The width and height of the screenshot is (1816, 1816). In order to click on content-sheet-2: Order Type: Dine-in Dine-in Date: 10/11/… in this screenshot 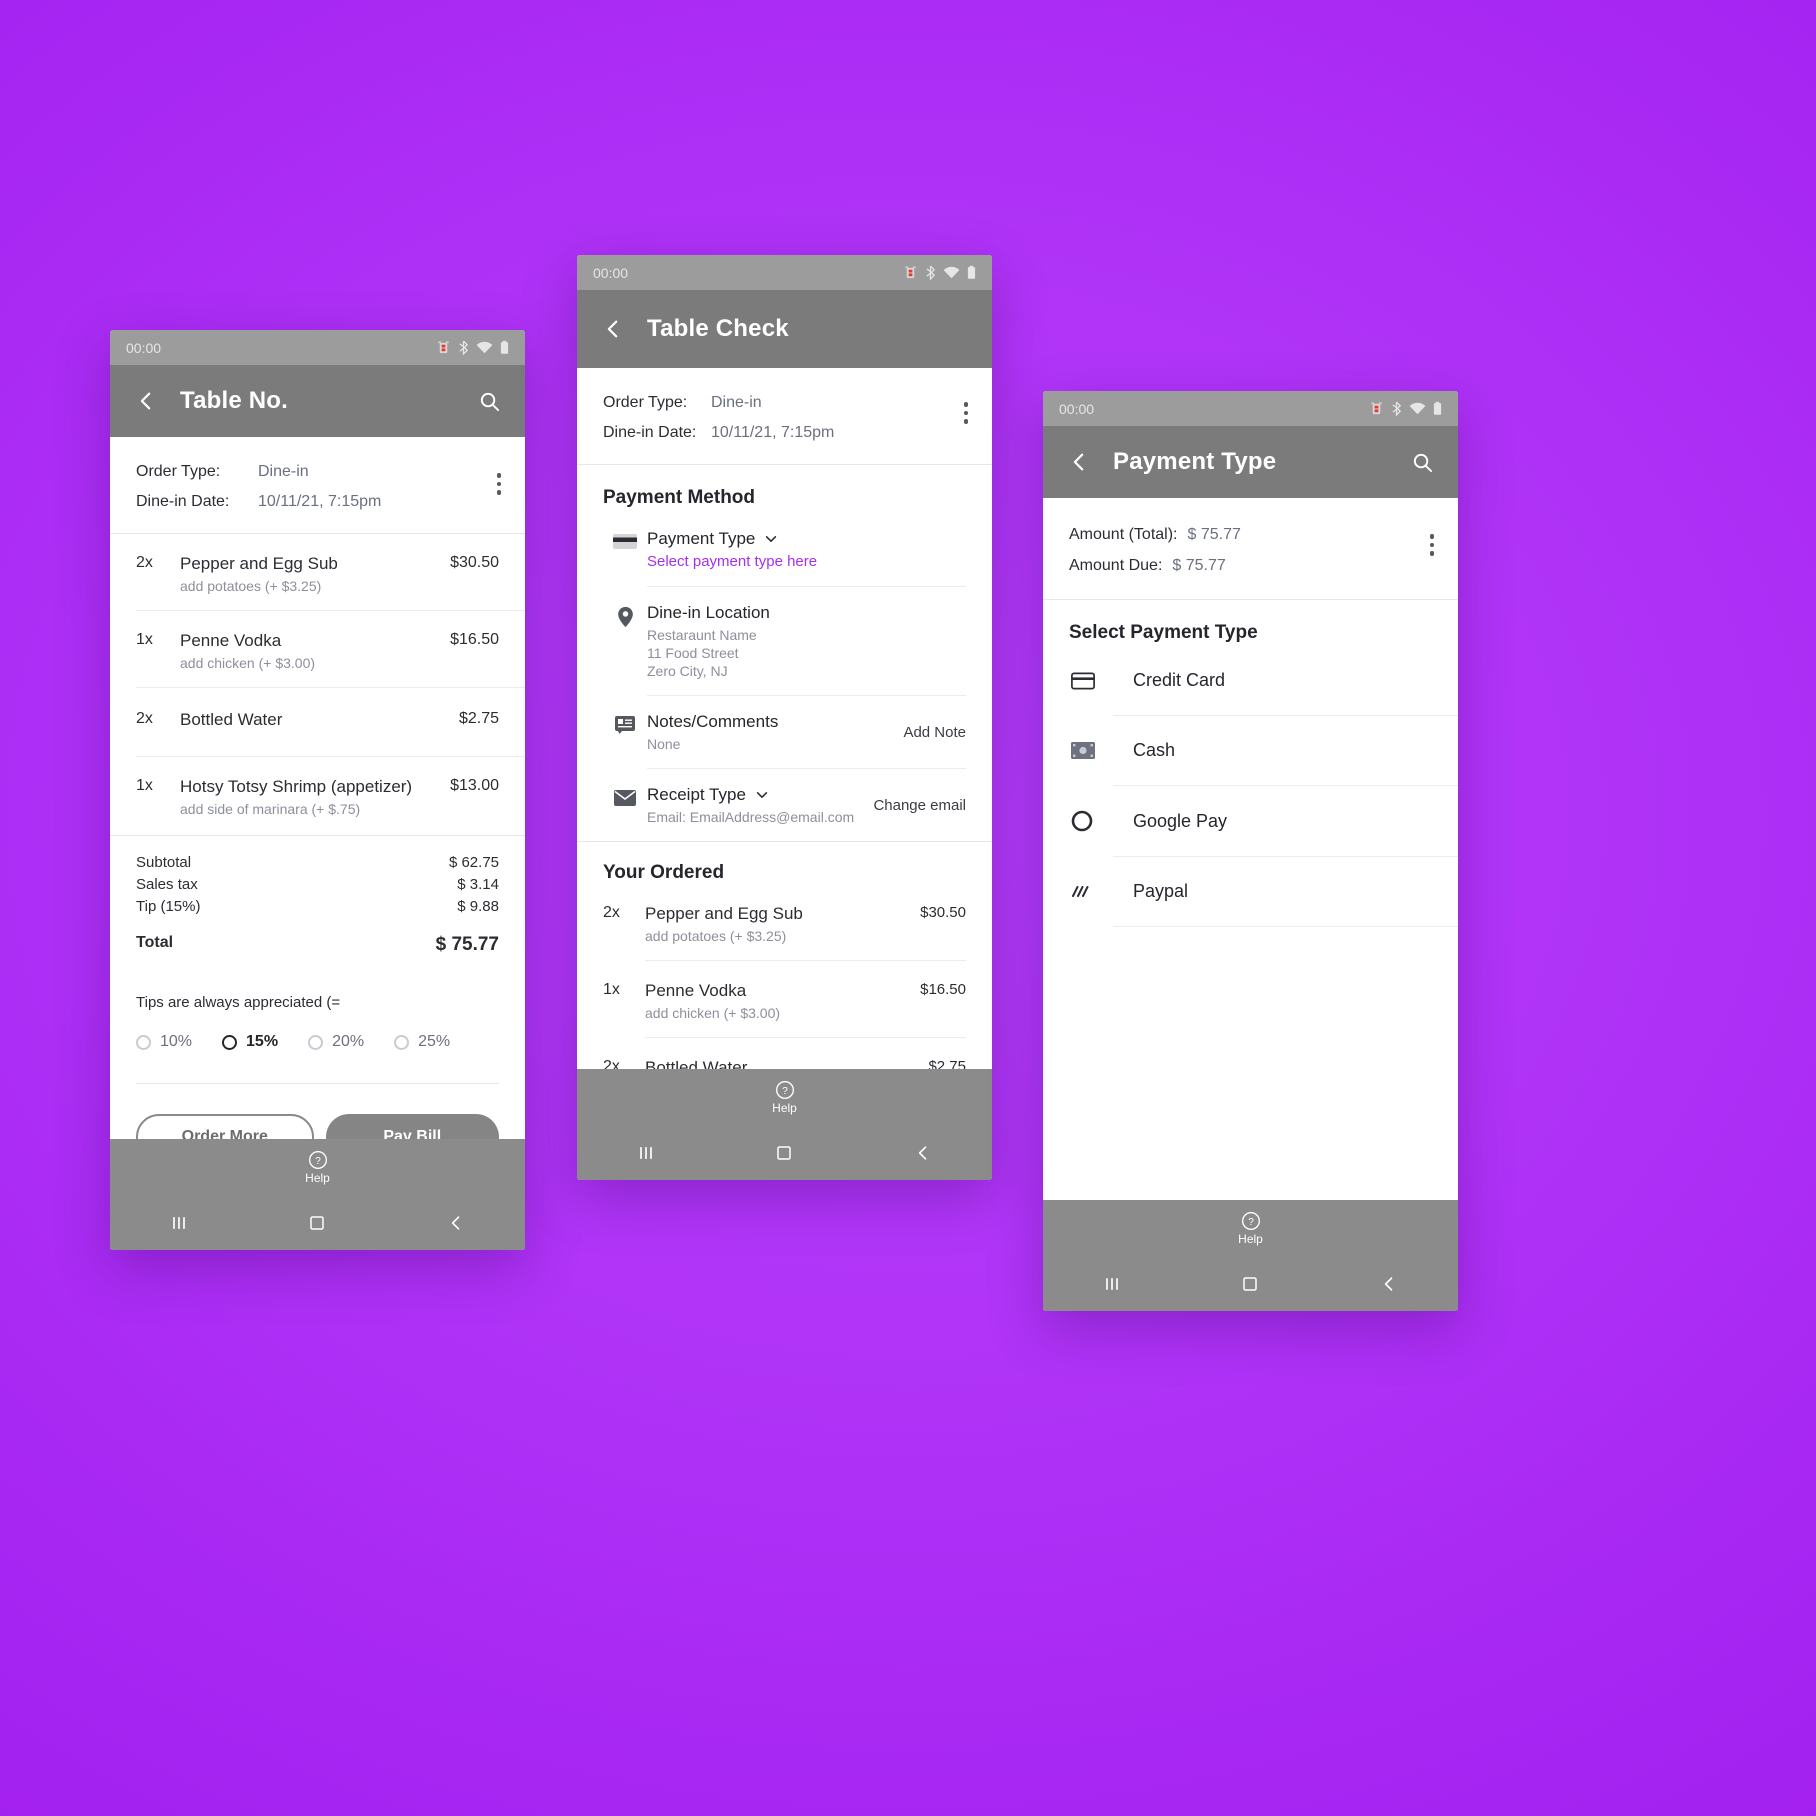, I will do `click(784, 718)`.